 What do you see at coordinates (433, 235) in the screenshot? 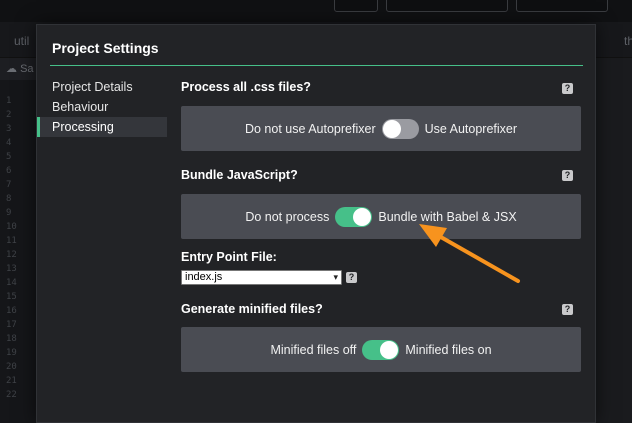
I see `arrow-head` at bounding box center [433, 235].